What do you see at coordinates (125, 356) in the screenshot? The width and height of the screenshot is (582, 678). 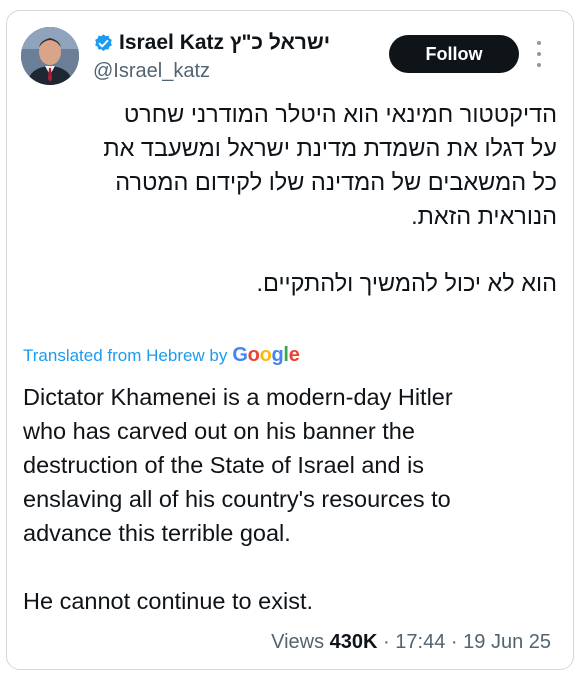 I see `translation-note: Translated from Hebrew by` at bounding box center [125, 356].